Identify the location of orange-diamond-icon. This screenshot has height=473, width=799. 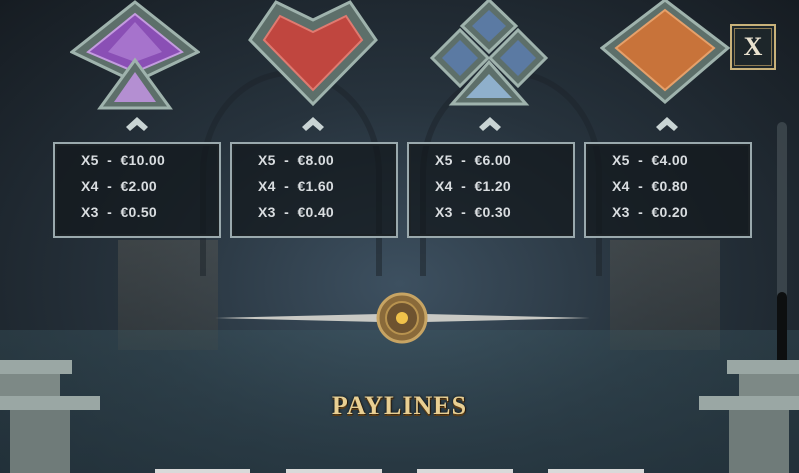
(665, 52).